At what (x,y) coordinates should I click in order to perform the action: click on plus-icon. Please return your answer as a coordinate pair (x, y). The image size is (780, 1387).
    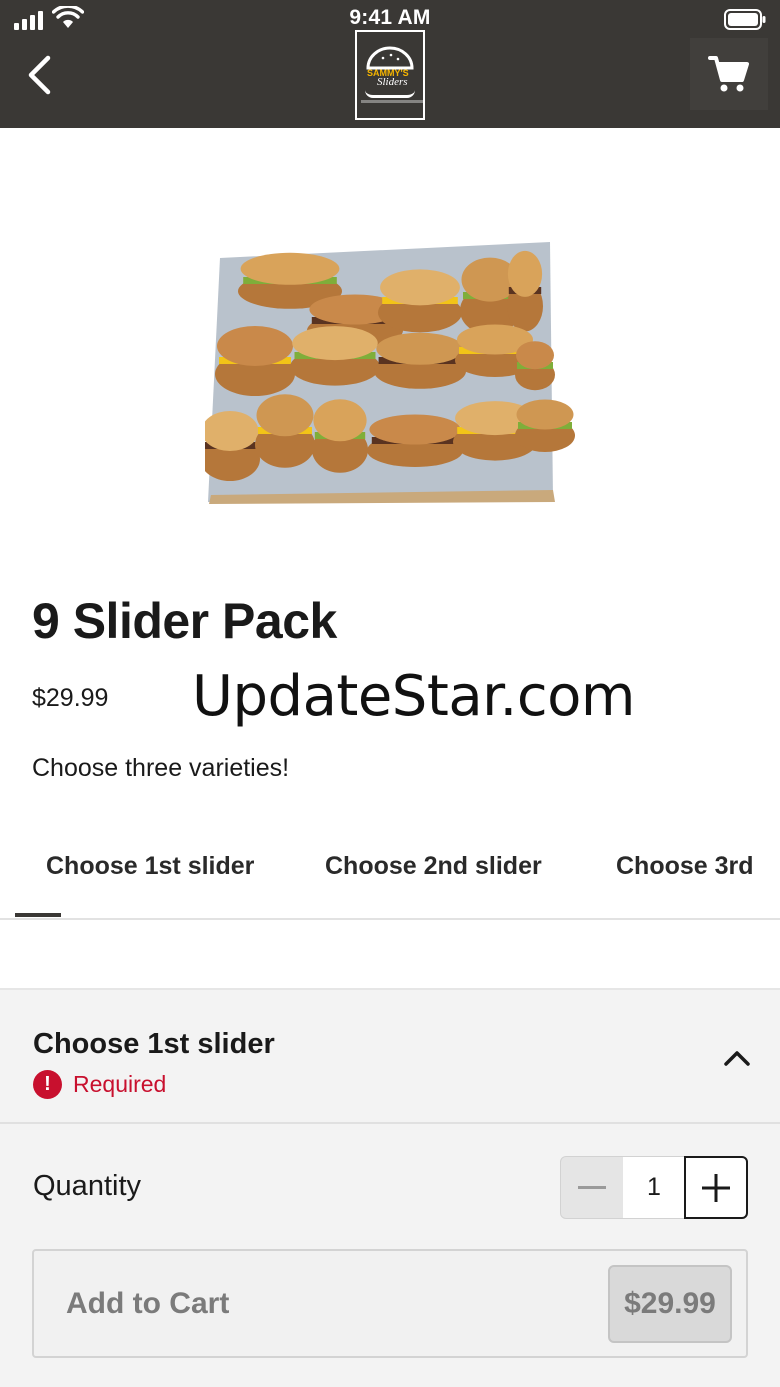
    Looking at the image, I should click on (716, 1187).